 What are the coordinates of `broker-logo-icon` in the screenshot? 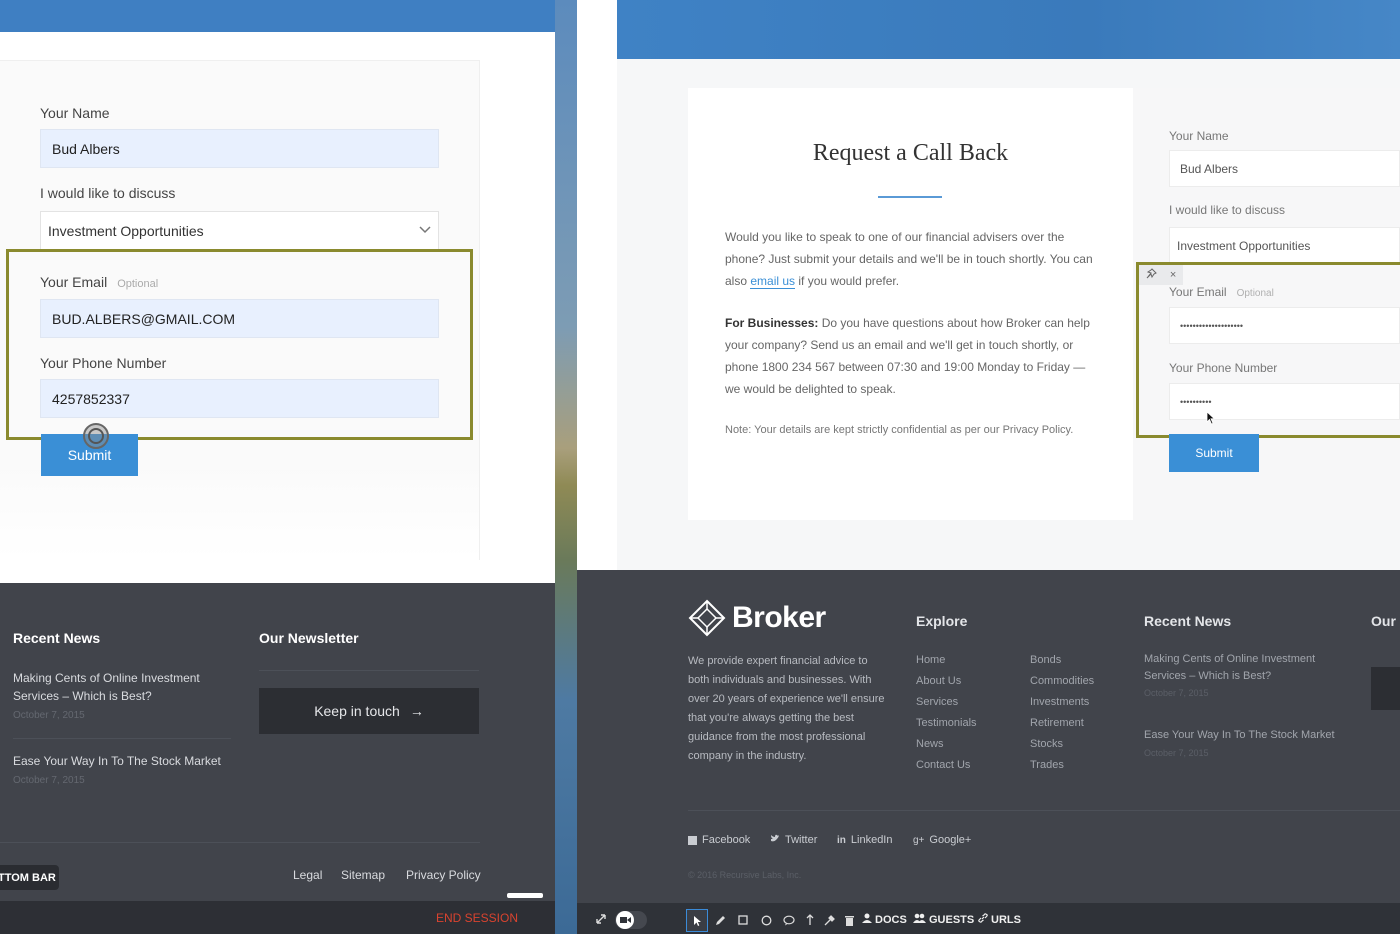 It's located at (707, 618).